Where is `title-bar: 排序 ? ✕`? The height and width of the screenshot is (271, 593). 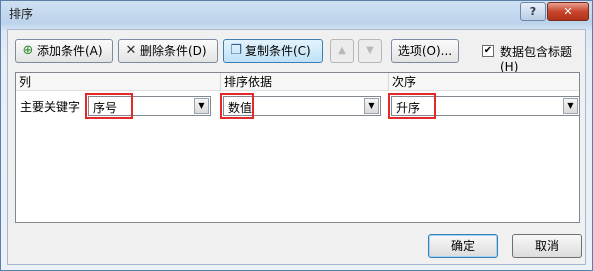
title-bar: 排序 ? ✕ is located at coordinates (296, 14).